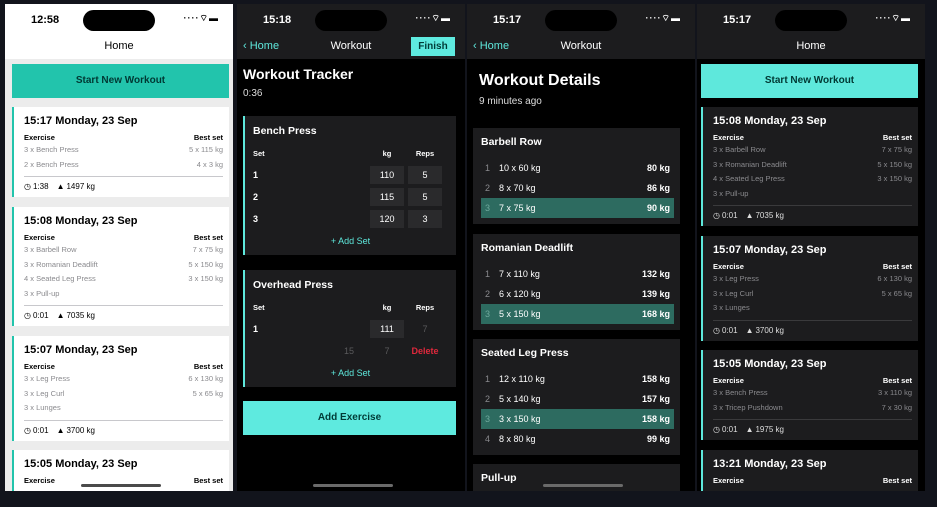  What do you see at coordinates (577, 399) in the screenshot?
I see `detail-row: 2 5 x 140 kg 157 kg` at bounding box center [577, 399].